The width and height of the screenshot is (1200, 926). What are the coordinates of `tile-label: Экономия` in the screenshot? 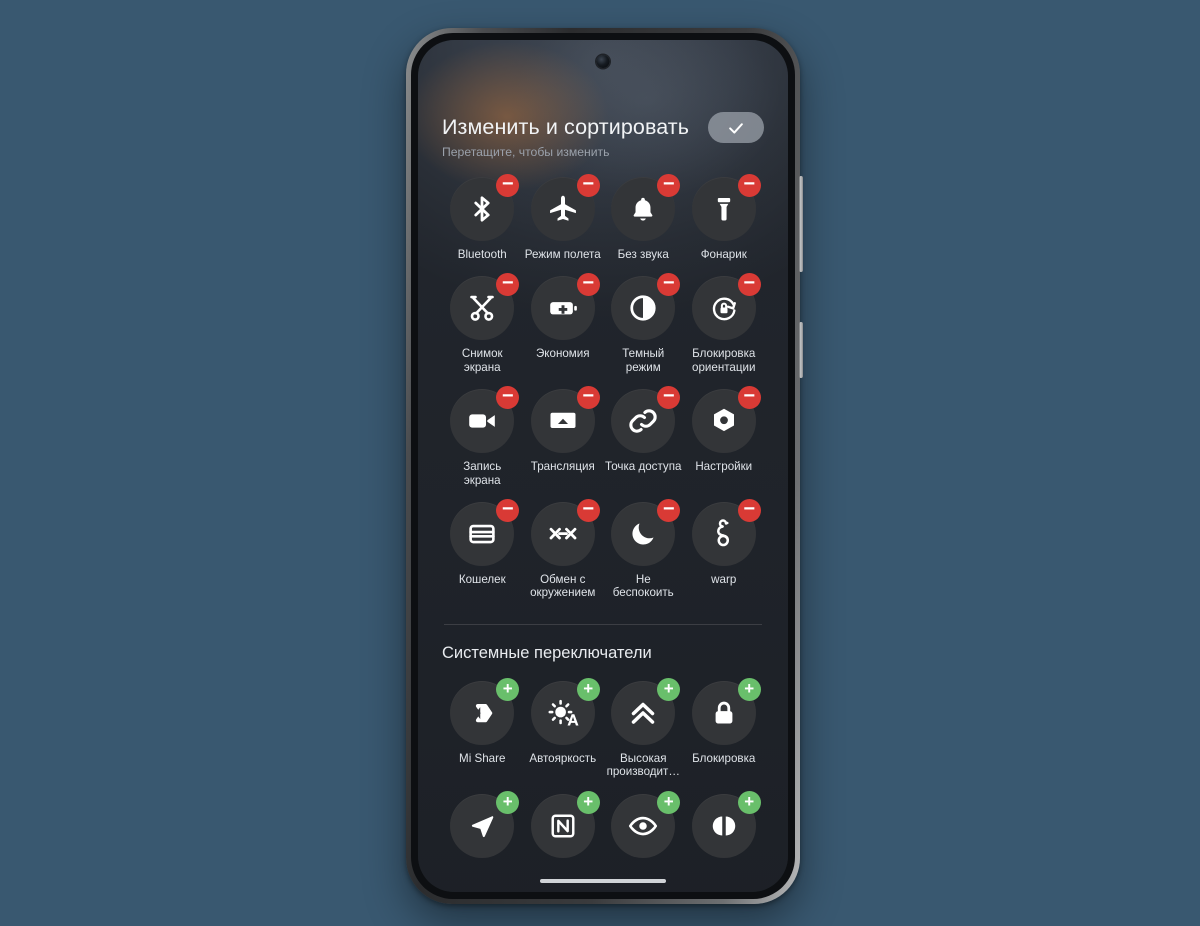 It's located at (562, 354).